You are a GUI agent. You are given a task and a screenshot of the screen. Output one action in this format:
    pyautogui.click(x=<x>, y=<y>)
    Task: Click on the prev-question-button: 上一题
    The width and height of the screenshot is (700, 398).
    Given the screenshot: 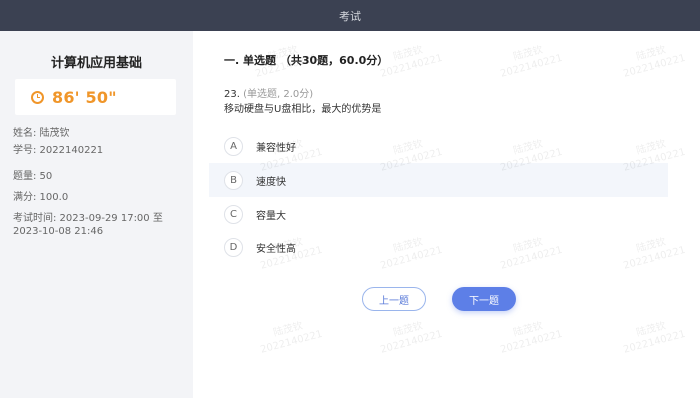 What is the action you would take?
    pyautogui.click(x=394, y=299)
    